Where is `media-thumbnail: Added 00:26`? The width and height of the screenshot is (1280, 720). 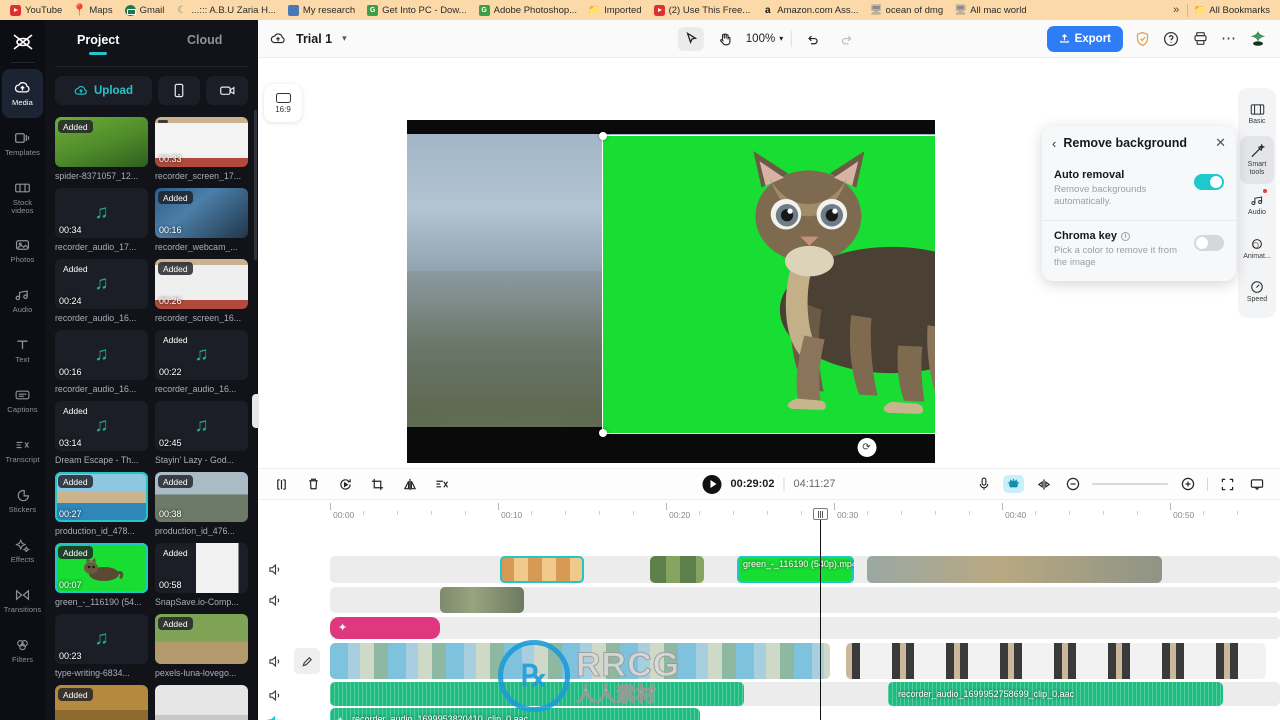 media-thumbnail: Added 00:26 is located at coordinates (201, 284).